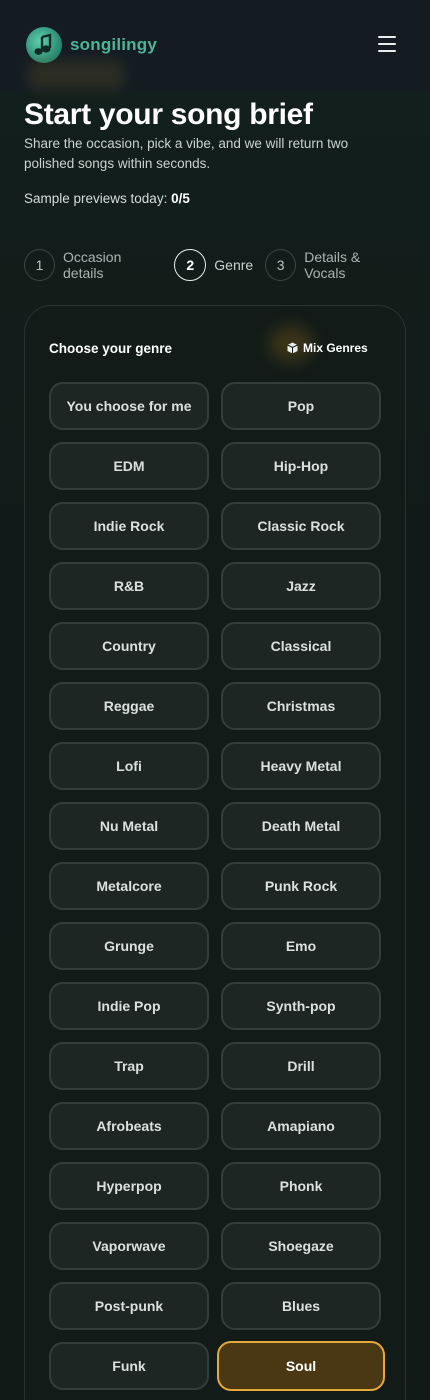 Image resolution: width=430 pixels, height=1400 pixels. What do you see at coordinates (301, 1246) in the screenshot?
I see `genre-option-shoegaze: Shoegaze` at bounding box center [301, 1246].